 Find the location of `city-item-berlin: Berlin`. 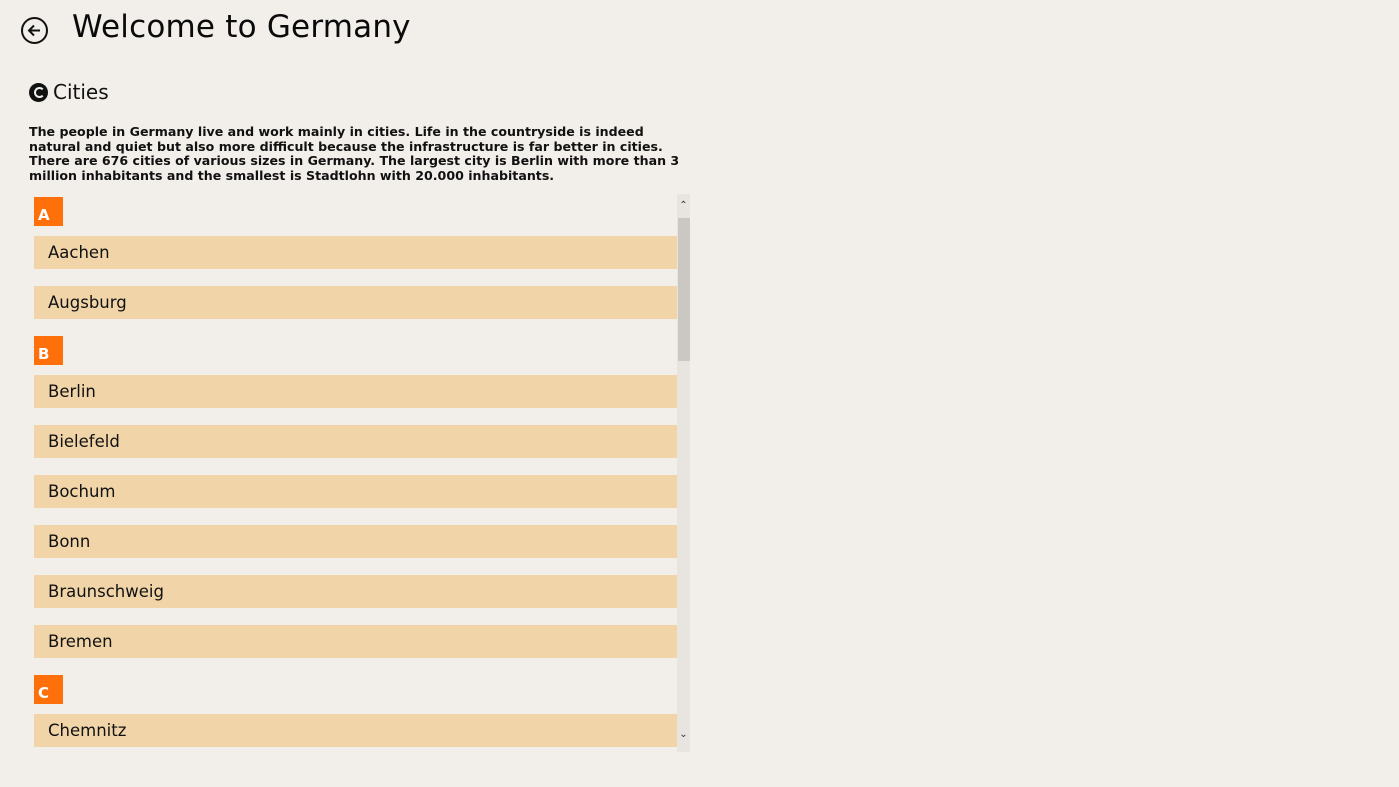

city-item-berlin: Berlin is located at coordinates (360, 391).